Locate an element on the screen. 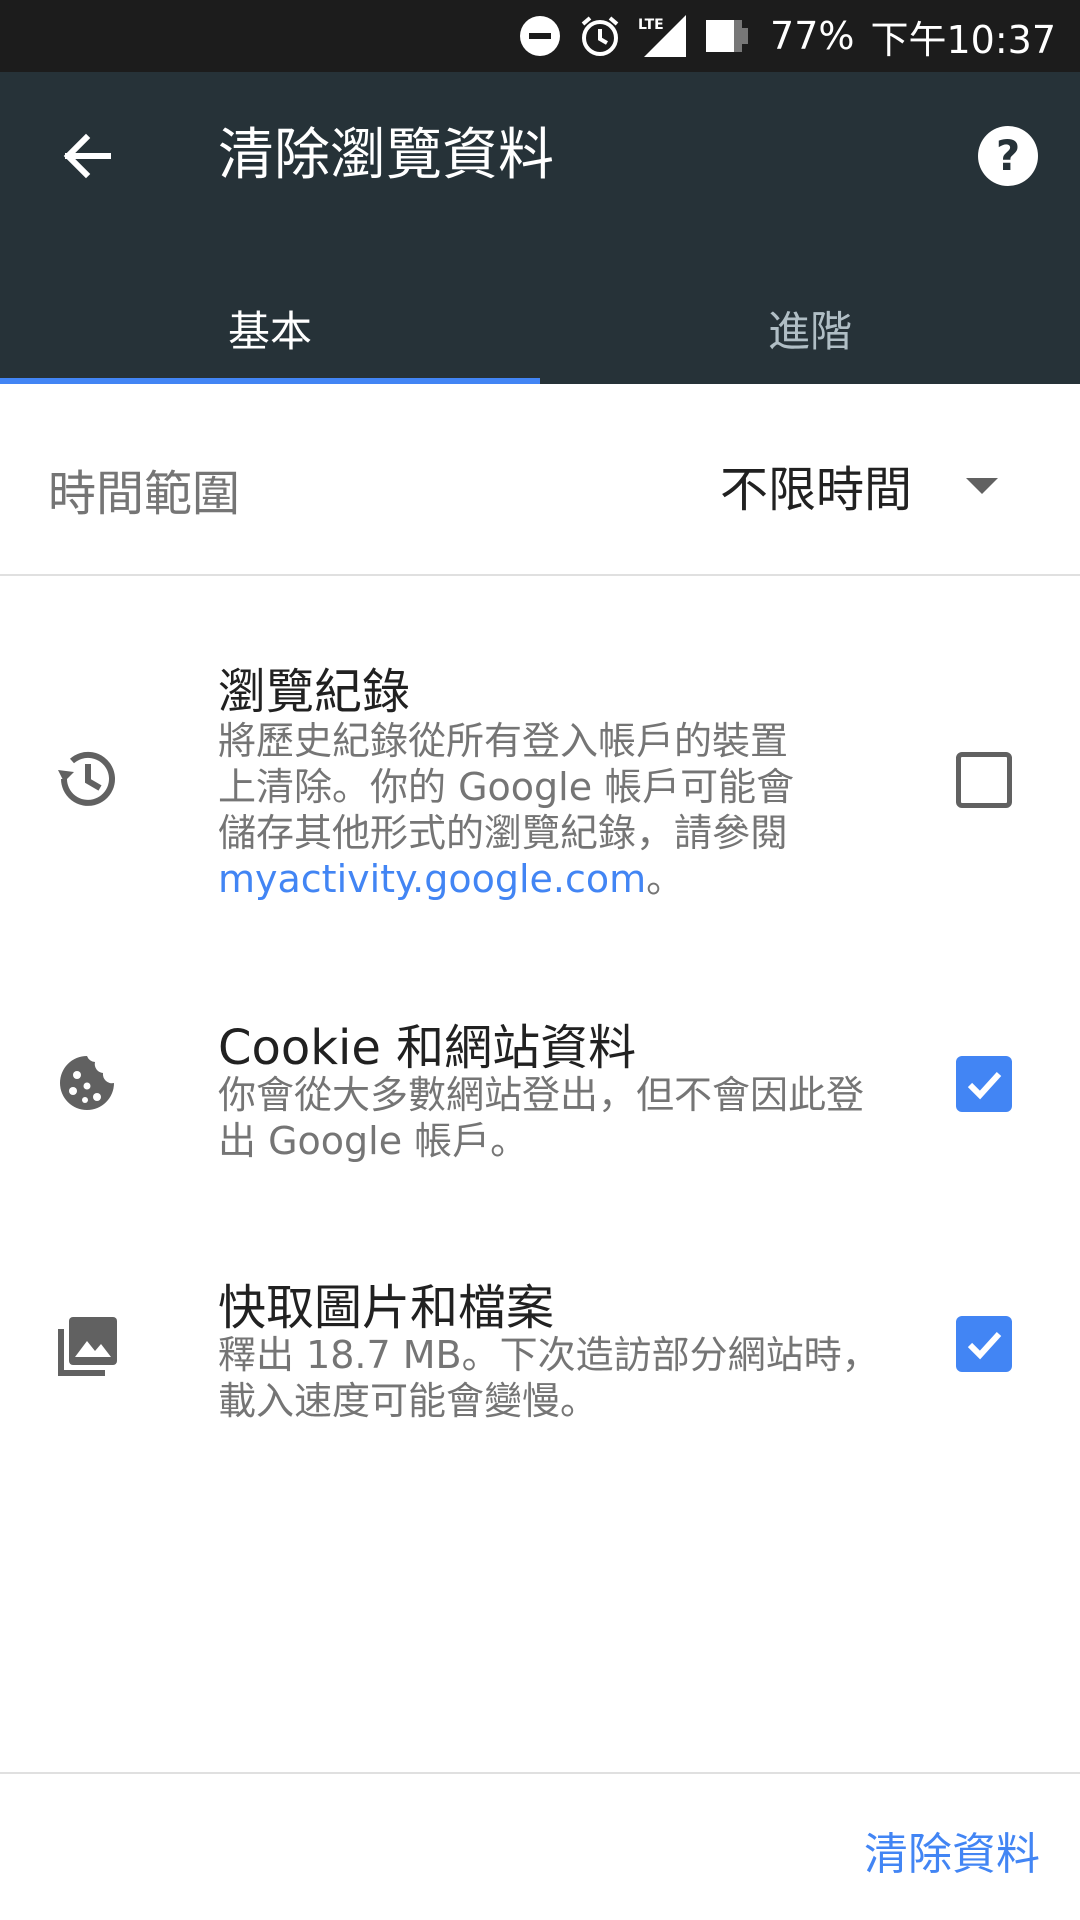  tab-basic-label: 基本 is located at coordinates (269, 331).